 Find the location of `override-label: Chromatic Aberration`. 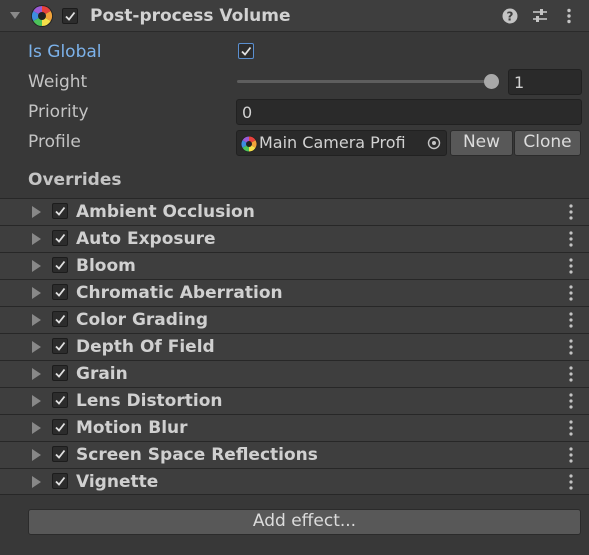

override-label: Chromatic Aberration is located at coordinates (179, 293).